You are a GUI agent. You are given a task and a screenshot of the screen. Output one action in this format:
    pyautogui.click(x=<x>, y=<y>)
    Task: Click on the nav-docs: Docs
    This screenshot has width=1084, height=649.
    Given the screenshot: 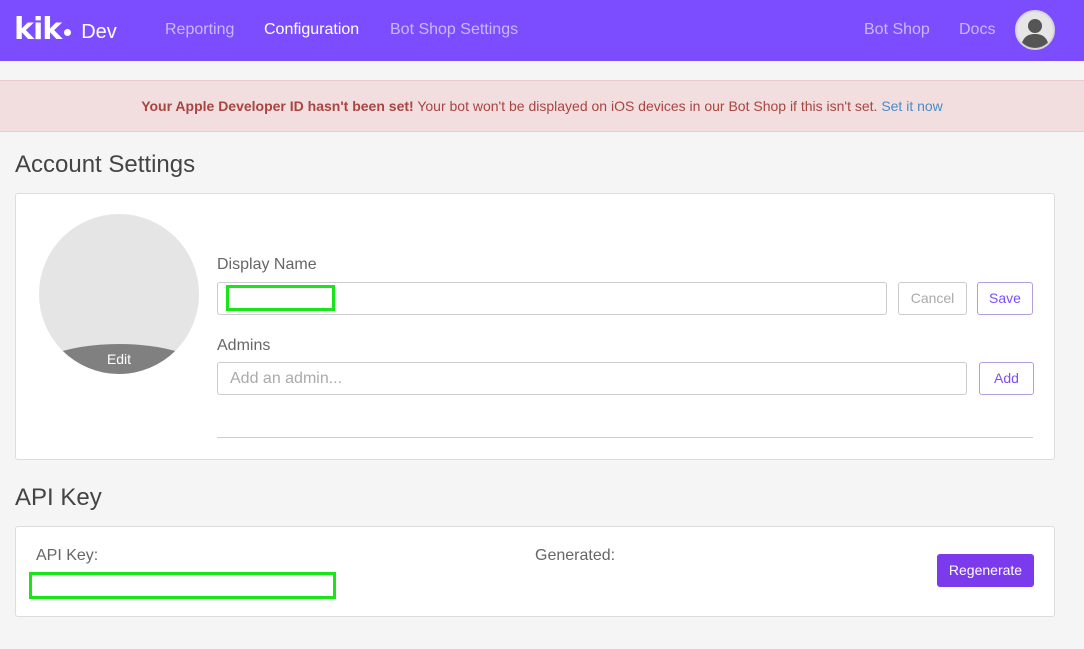 What is the action you would take?
    pyautogui.click(x=977, y=30)
    